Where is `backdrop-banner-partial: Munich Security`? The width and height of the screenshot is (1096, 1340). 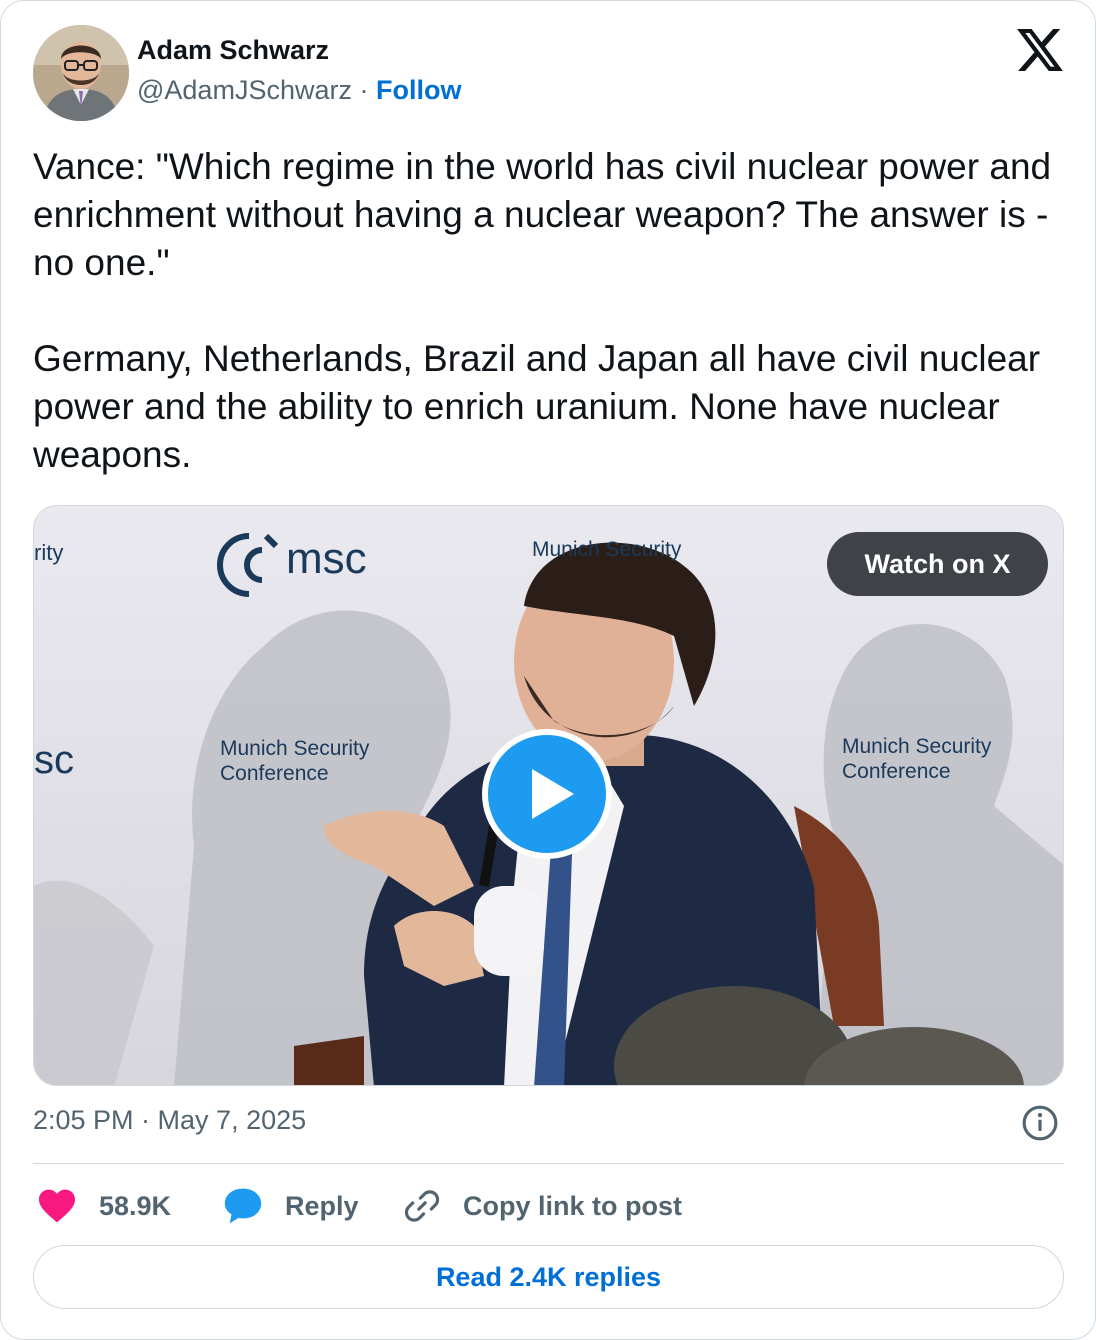
backdrop-banner-partial: Munich Security is located at coordinates (607, 549).